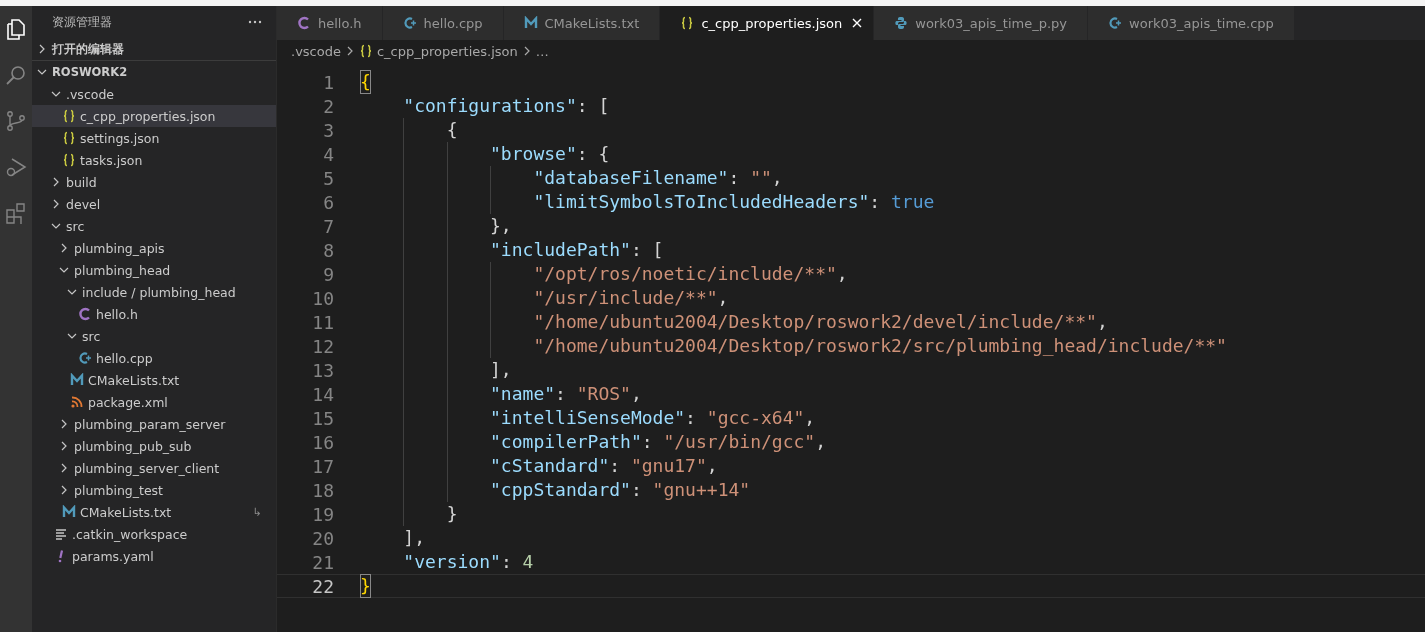 This screenshot has width=1425, height=632. Describe the element at coordinates (154, 270) in the screenshot. I see `folder-item: plumbing_head` at that location.